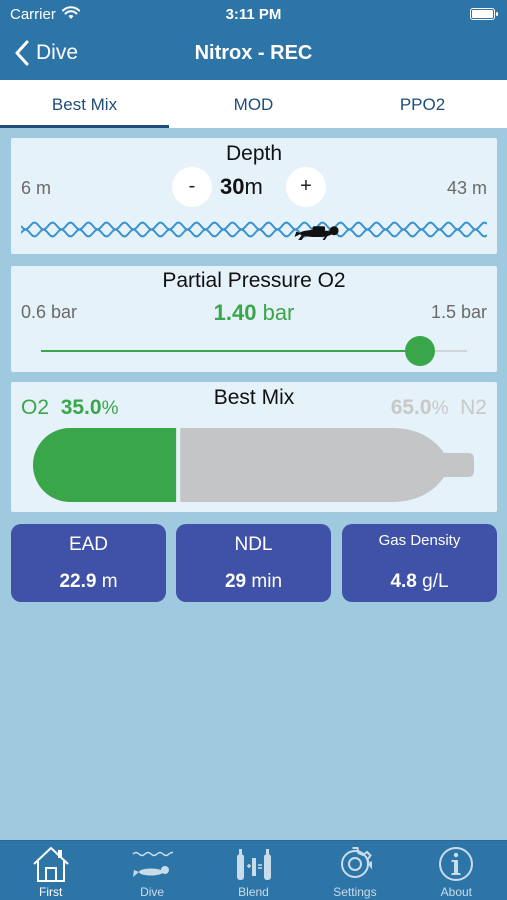 This screenshot has width=507, height=900. Describe the element at coordinates (35, 407) in the screenshot. I see `o2-label: O2` at that location.